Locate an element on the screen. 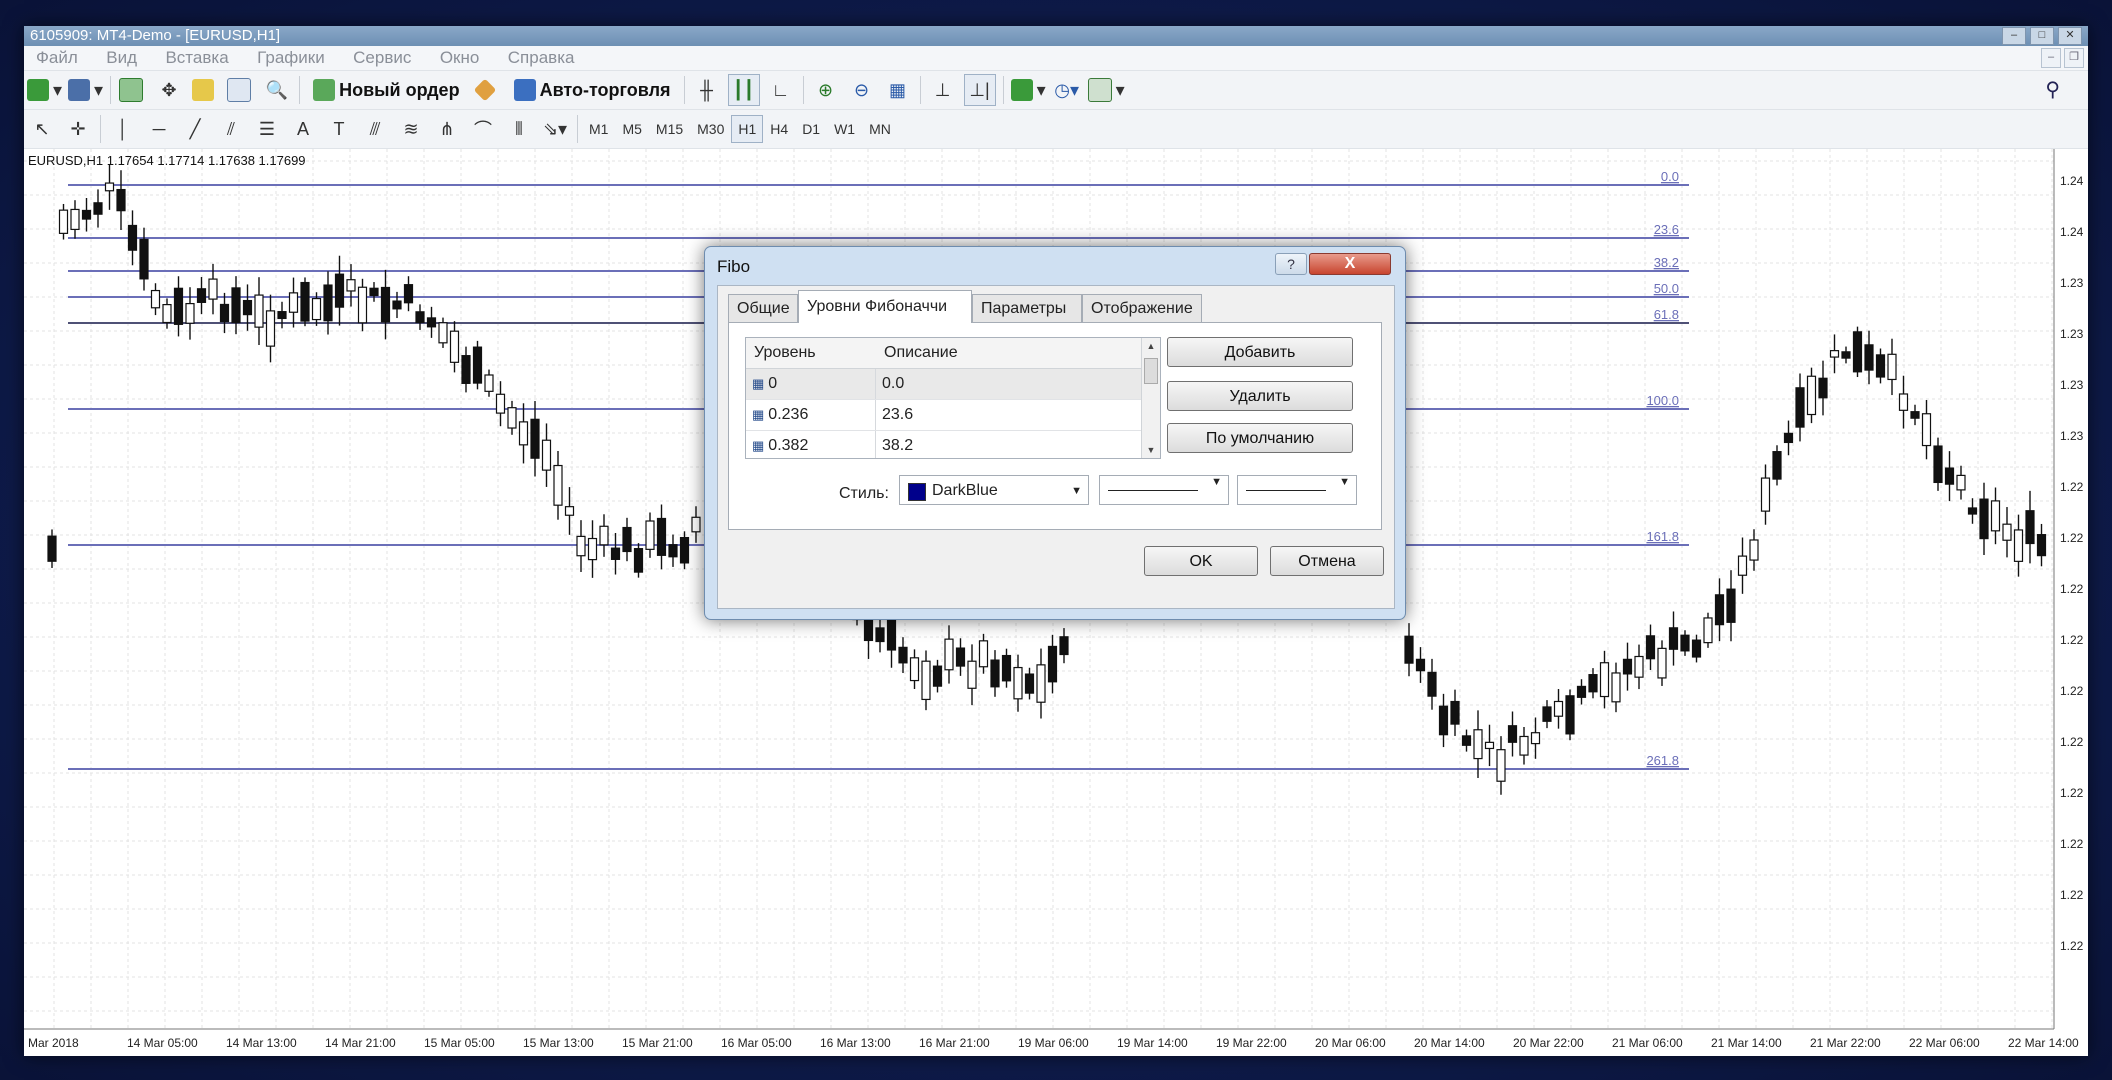 The height and width of the screenshot is (1080, 2112). timeframe-m5-button: M5 is located at coordinates (631, 129).